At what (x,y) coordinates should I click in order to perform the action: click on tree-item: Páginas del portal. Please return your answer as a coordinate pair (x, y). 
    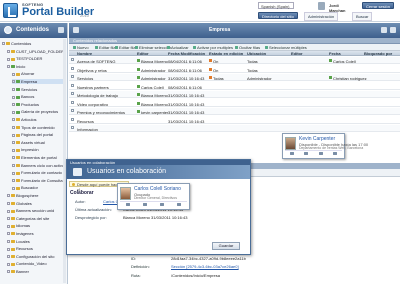
    Looking at the image, I should click on (38, 134).